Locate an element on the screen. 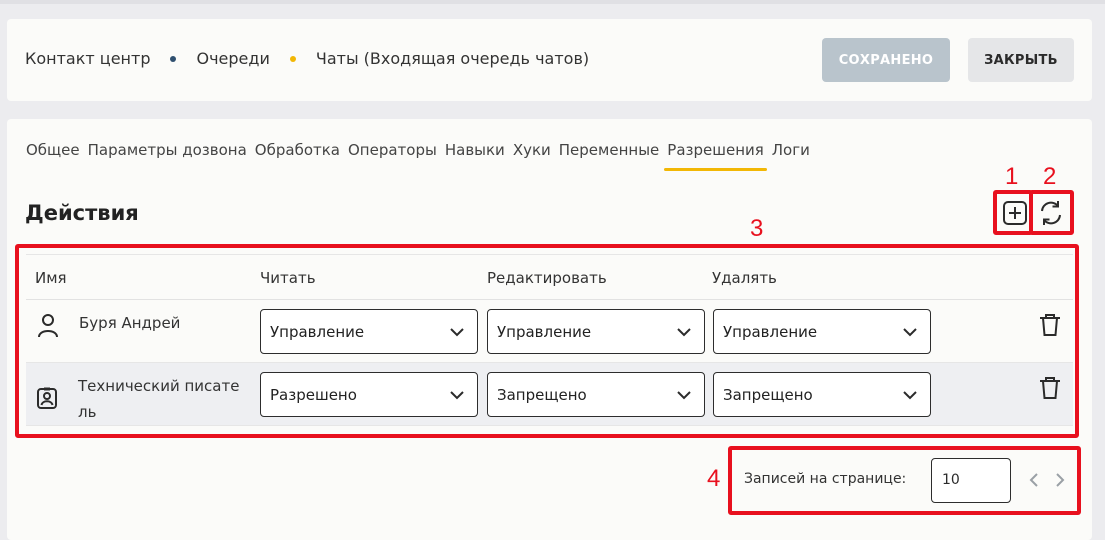 This screenshot has height=540, width=1105. top-divider is located at coordinates (552, 2).